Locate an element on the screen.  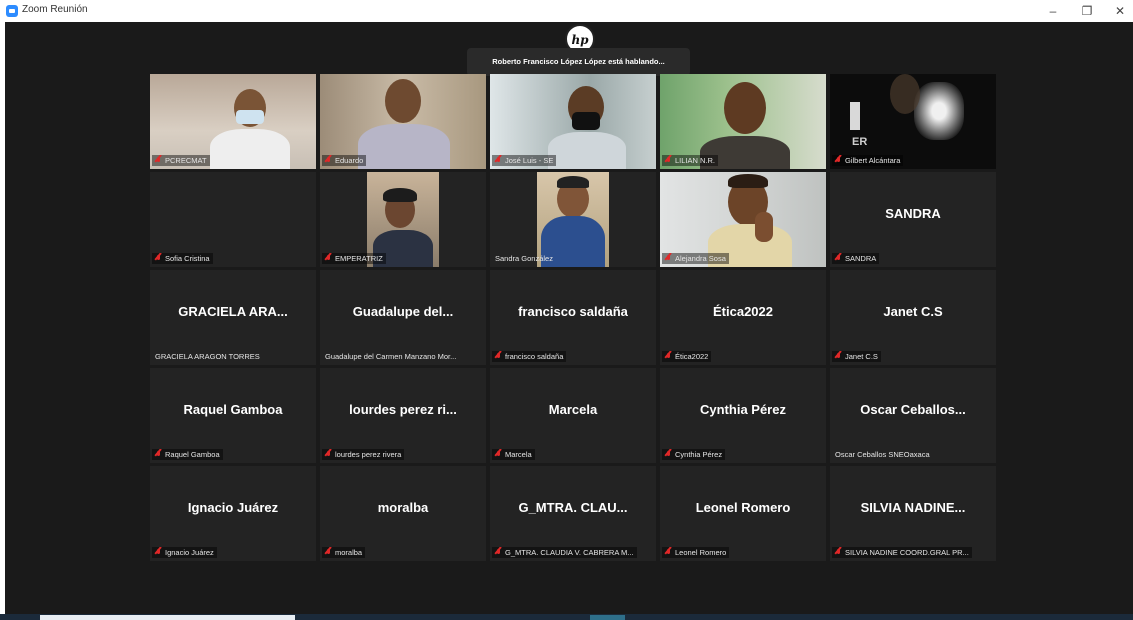
participant-name-label: Ética2022 is located at coordinates (687, 356).